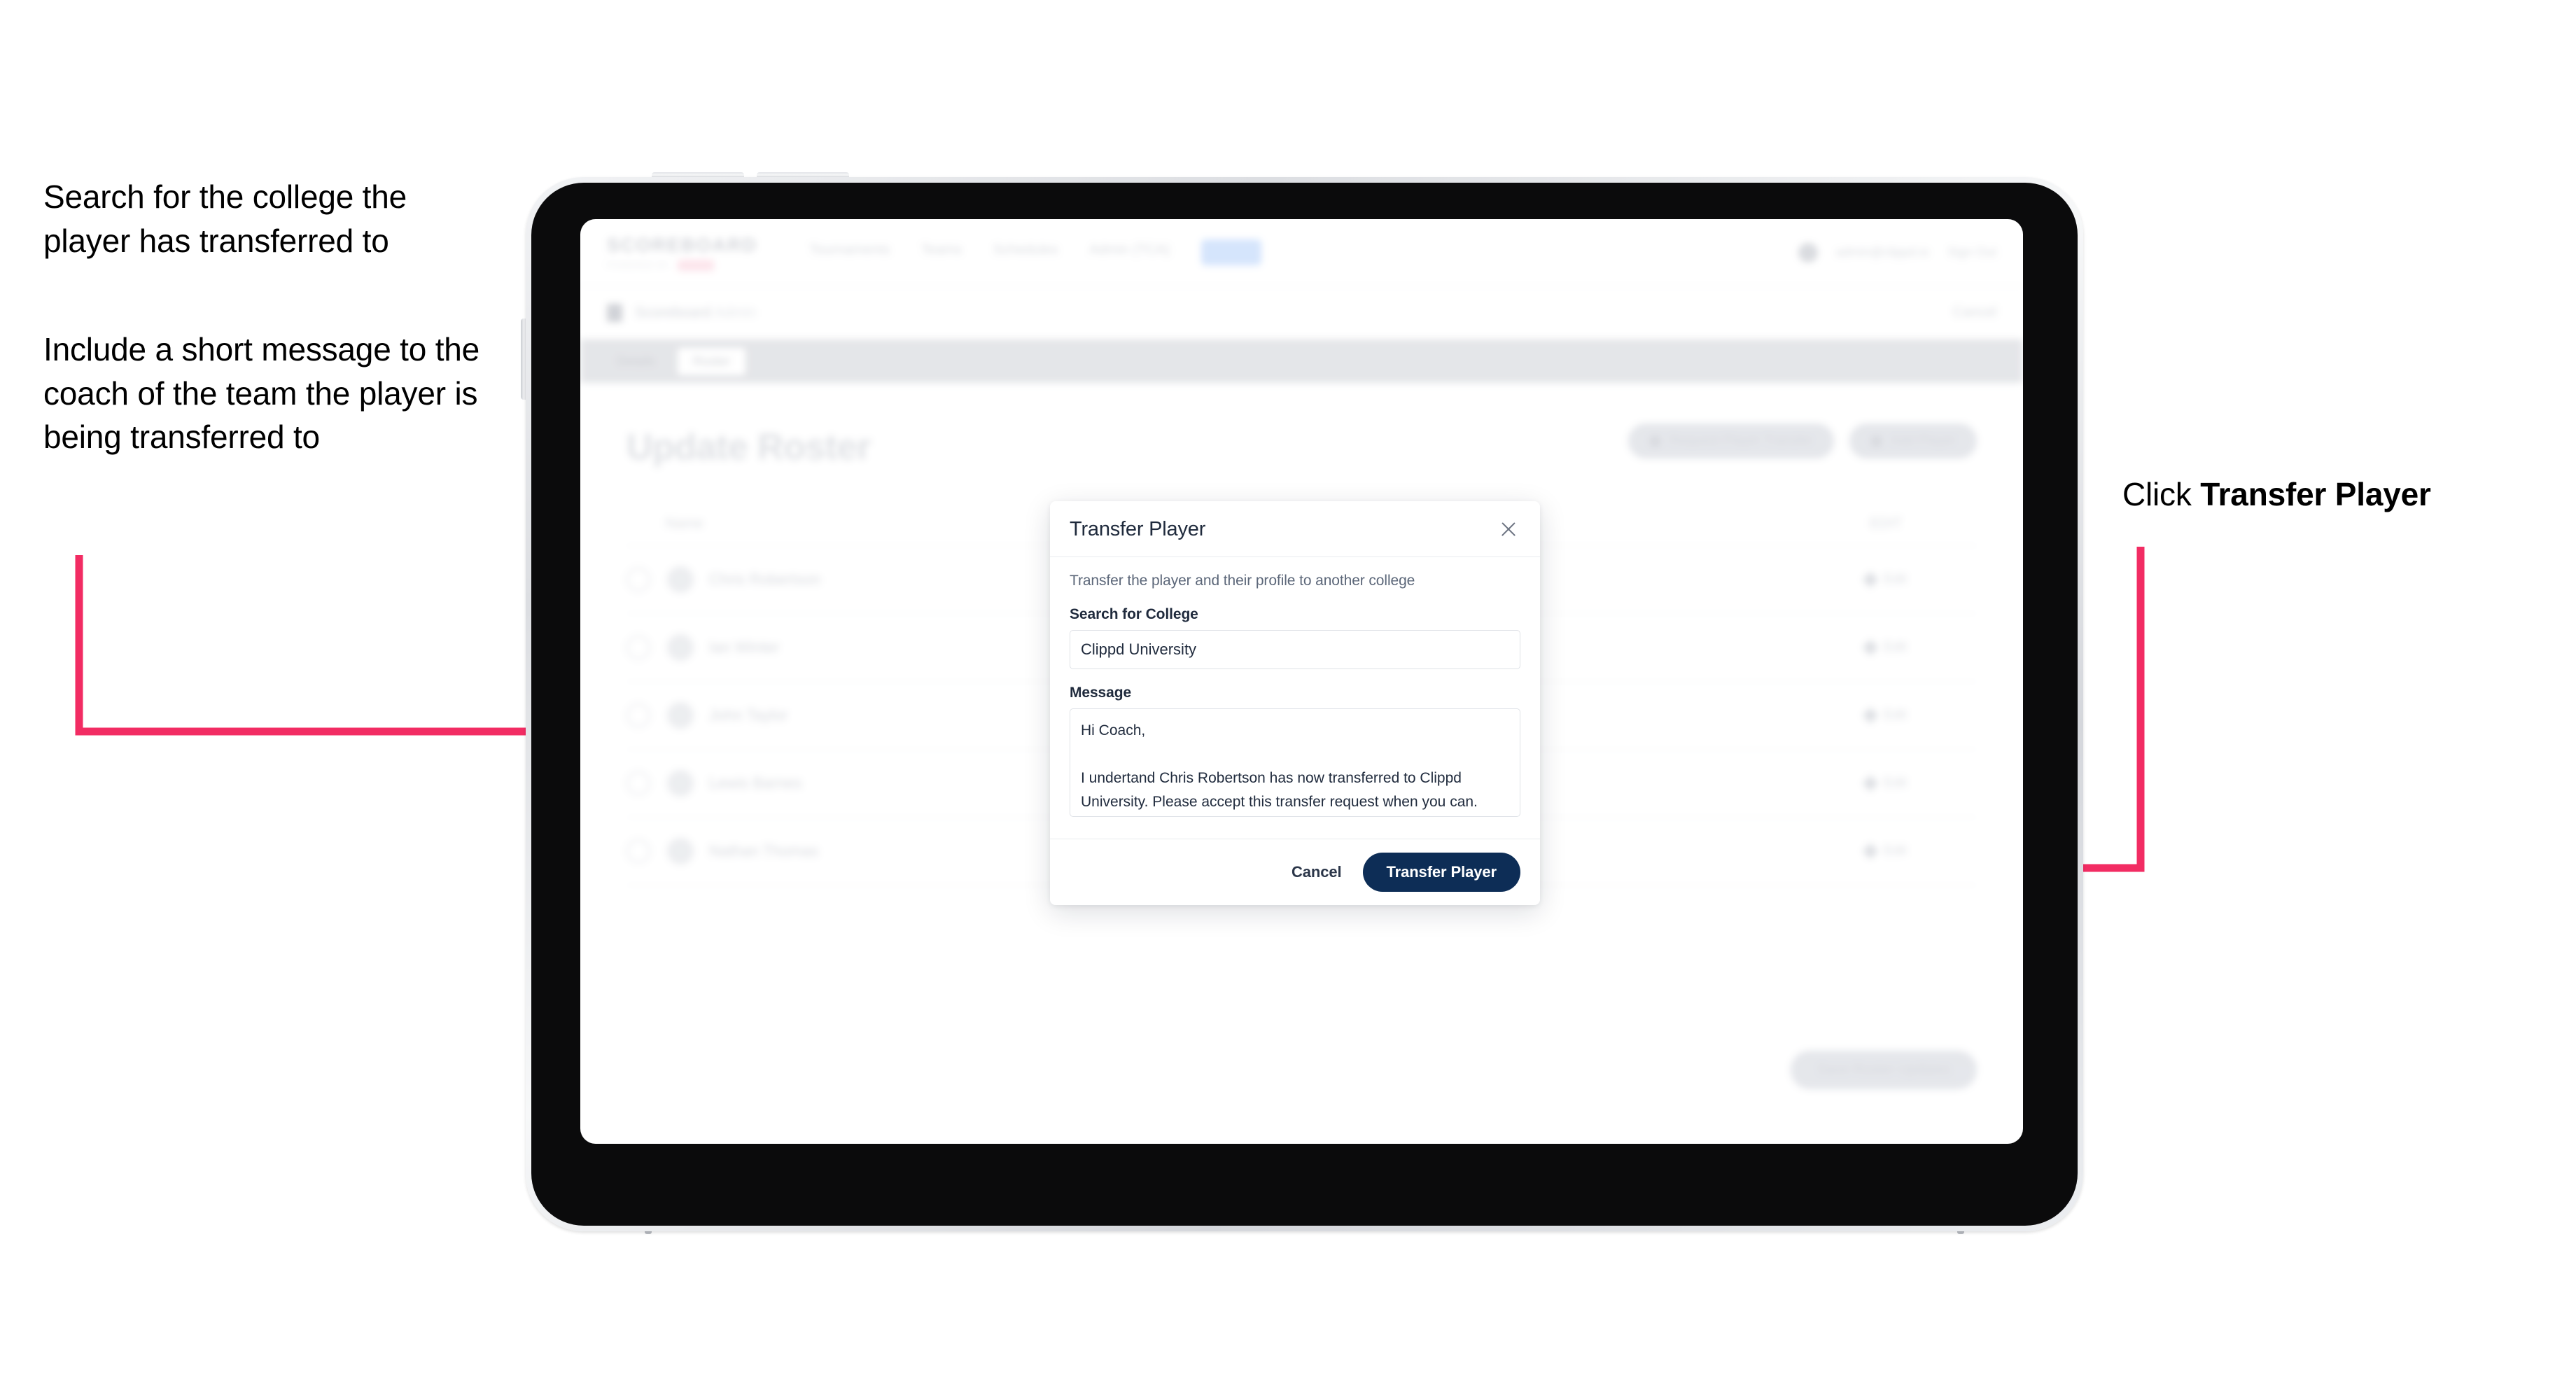 Image resolution: width=2576 pixels, height=1386 pixels. I want to click on breadcrumb-bar: Scoreboard Admin Cancel, so click(1301, 313).